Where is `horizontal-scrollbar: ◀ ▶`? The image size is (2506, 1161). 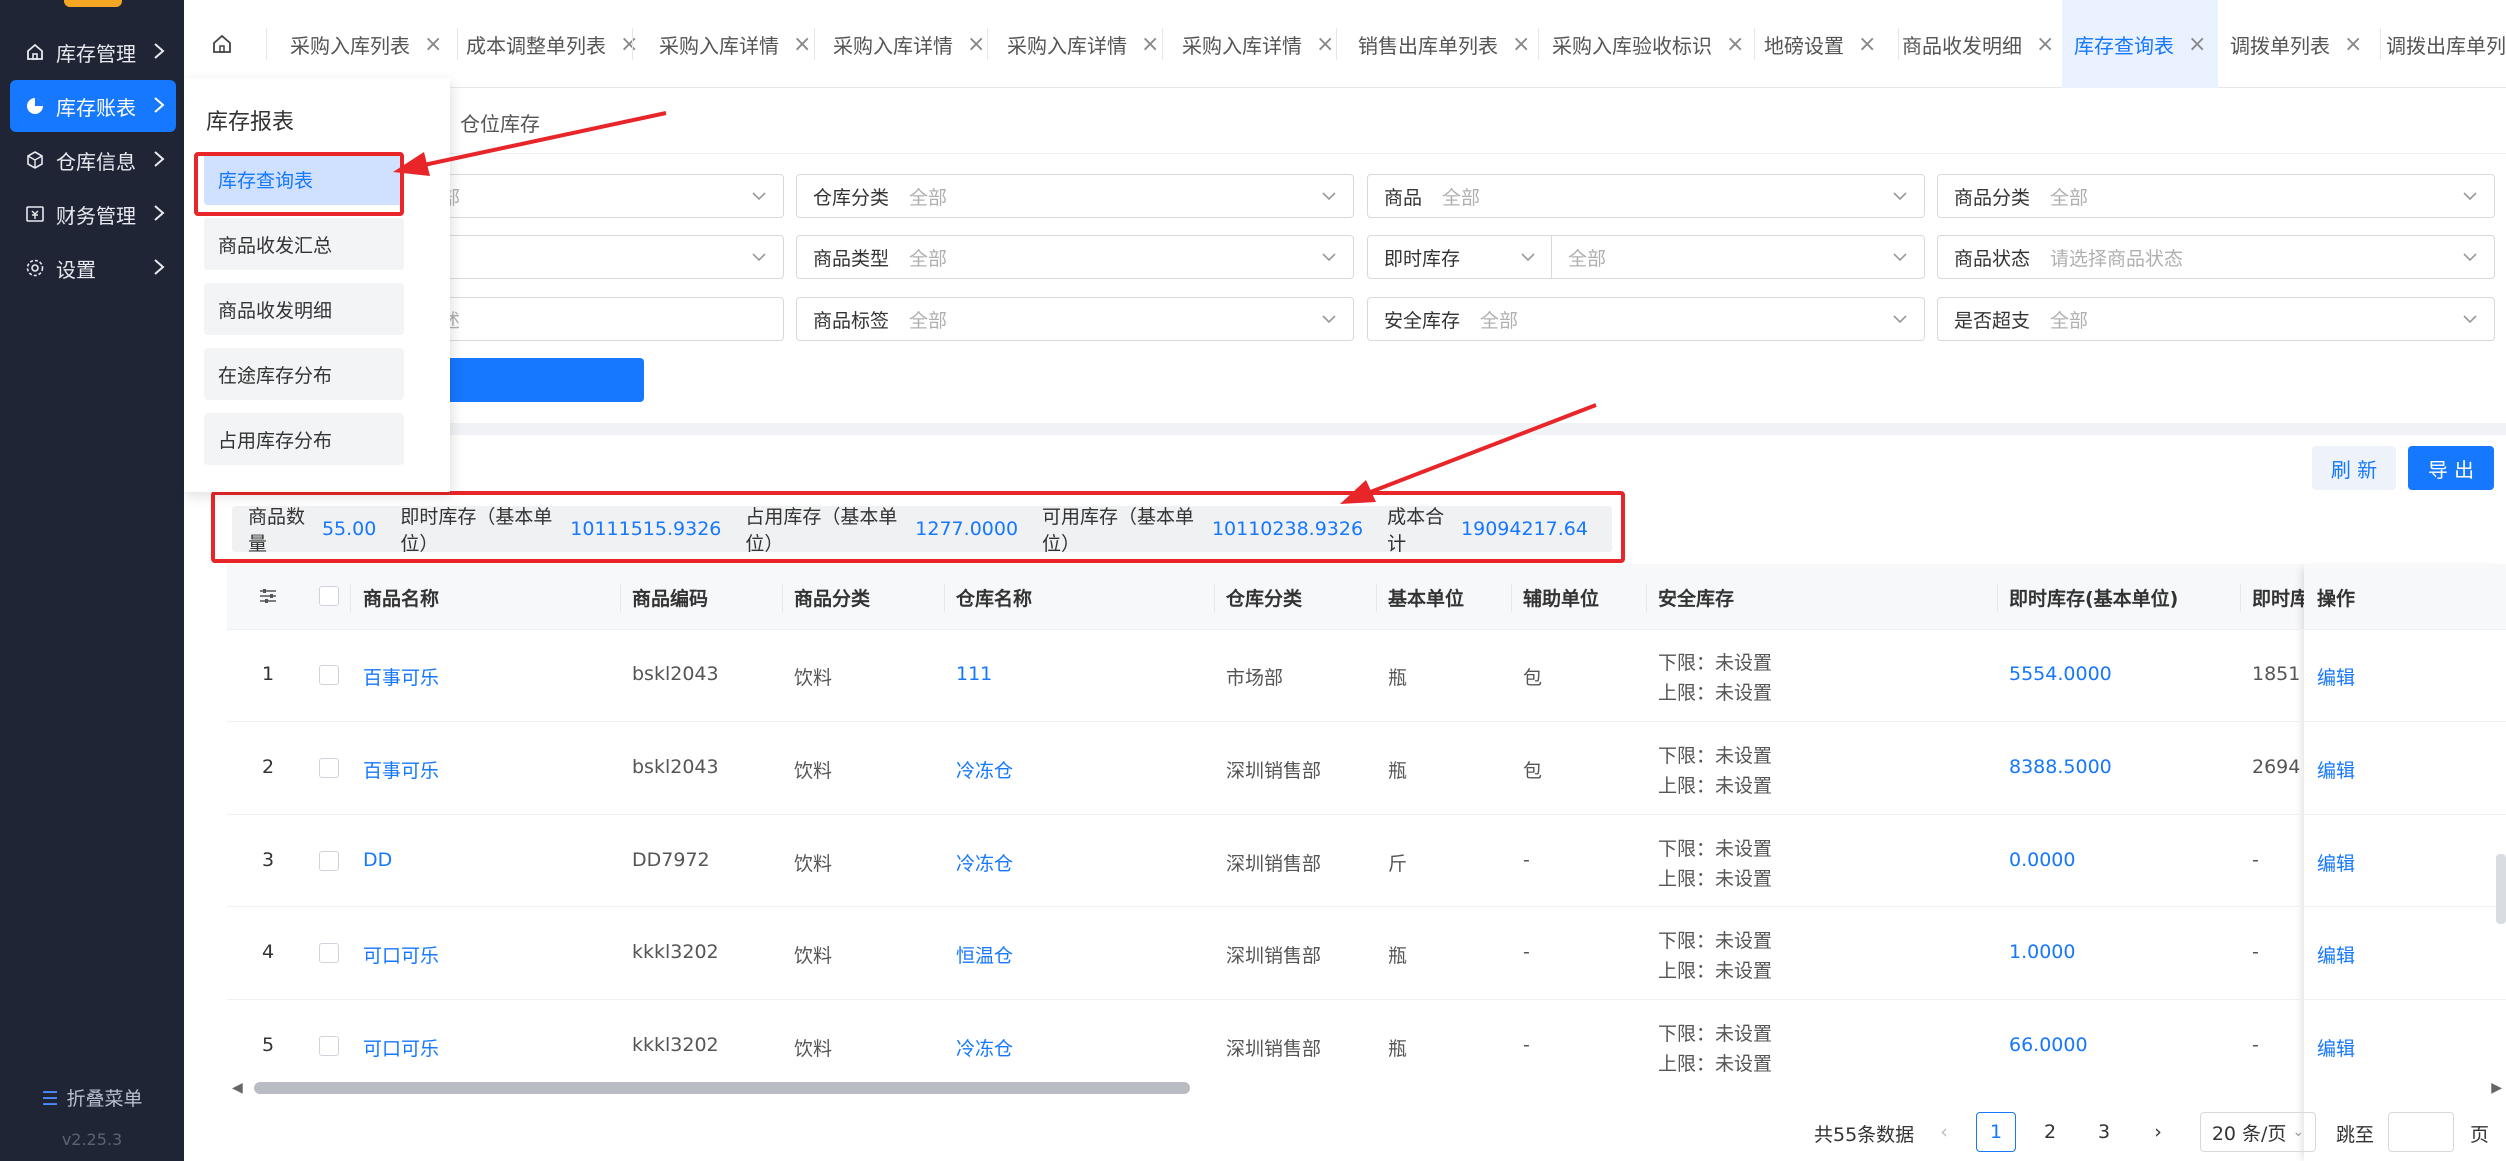 horizontal-scrollbar: ◀ ▶ is located at coordinates (1369, 1088).